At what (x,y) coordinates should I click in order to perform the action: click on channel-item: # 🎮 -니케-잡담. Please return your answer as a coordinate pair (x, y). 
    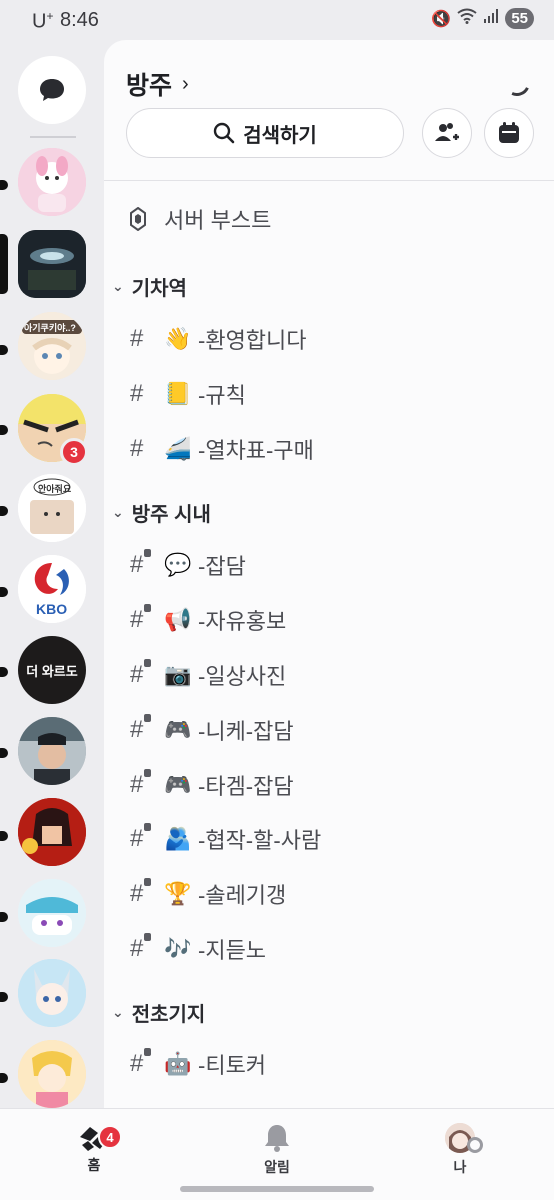
    Looking at the image, I should click on (212, 730).